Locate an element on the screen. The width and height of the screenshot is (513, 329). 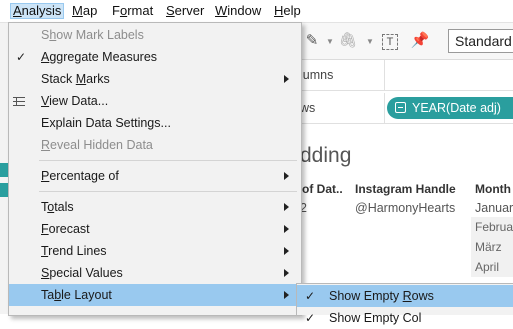
menu-format-pre: F is located at coordinates (116, 10).